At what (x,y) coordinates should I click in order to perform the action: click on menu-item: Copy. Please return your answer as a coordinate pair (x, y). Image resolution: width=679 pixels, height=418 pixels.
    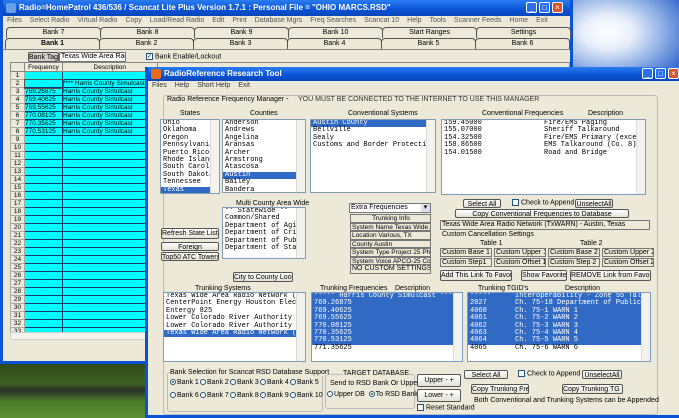
    Looking at the image, I should click on (133, 20).